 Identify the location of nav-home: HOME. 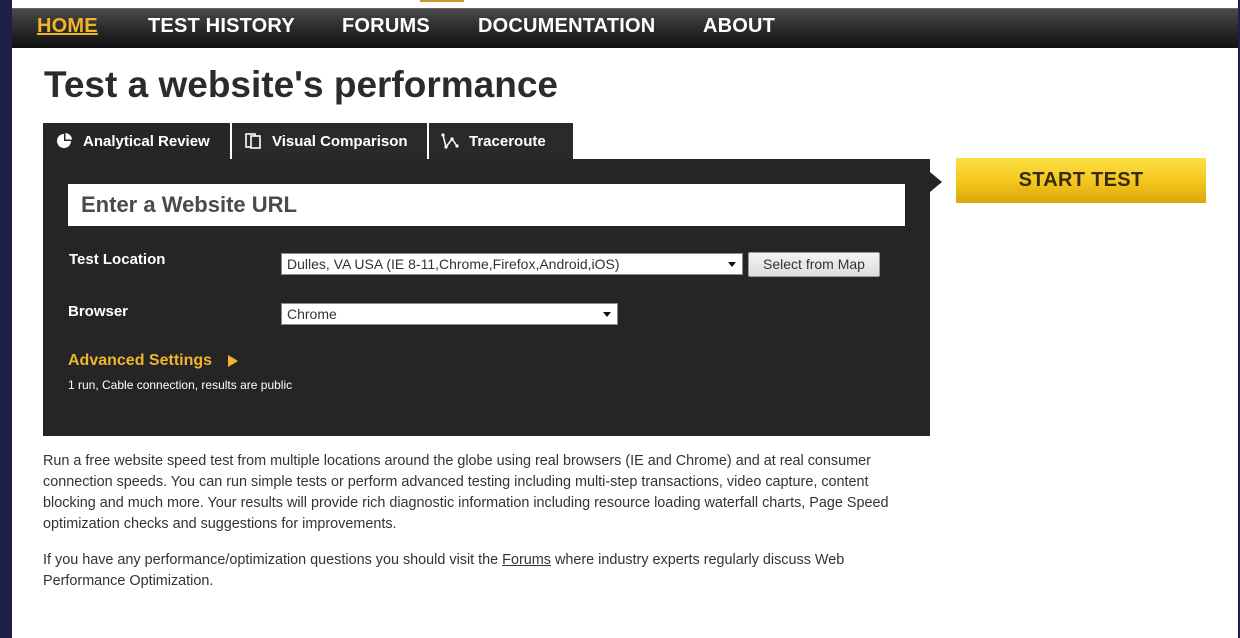
(67, 26).